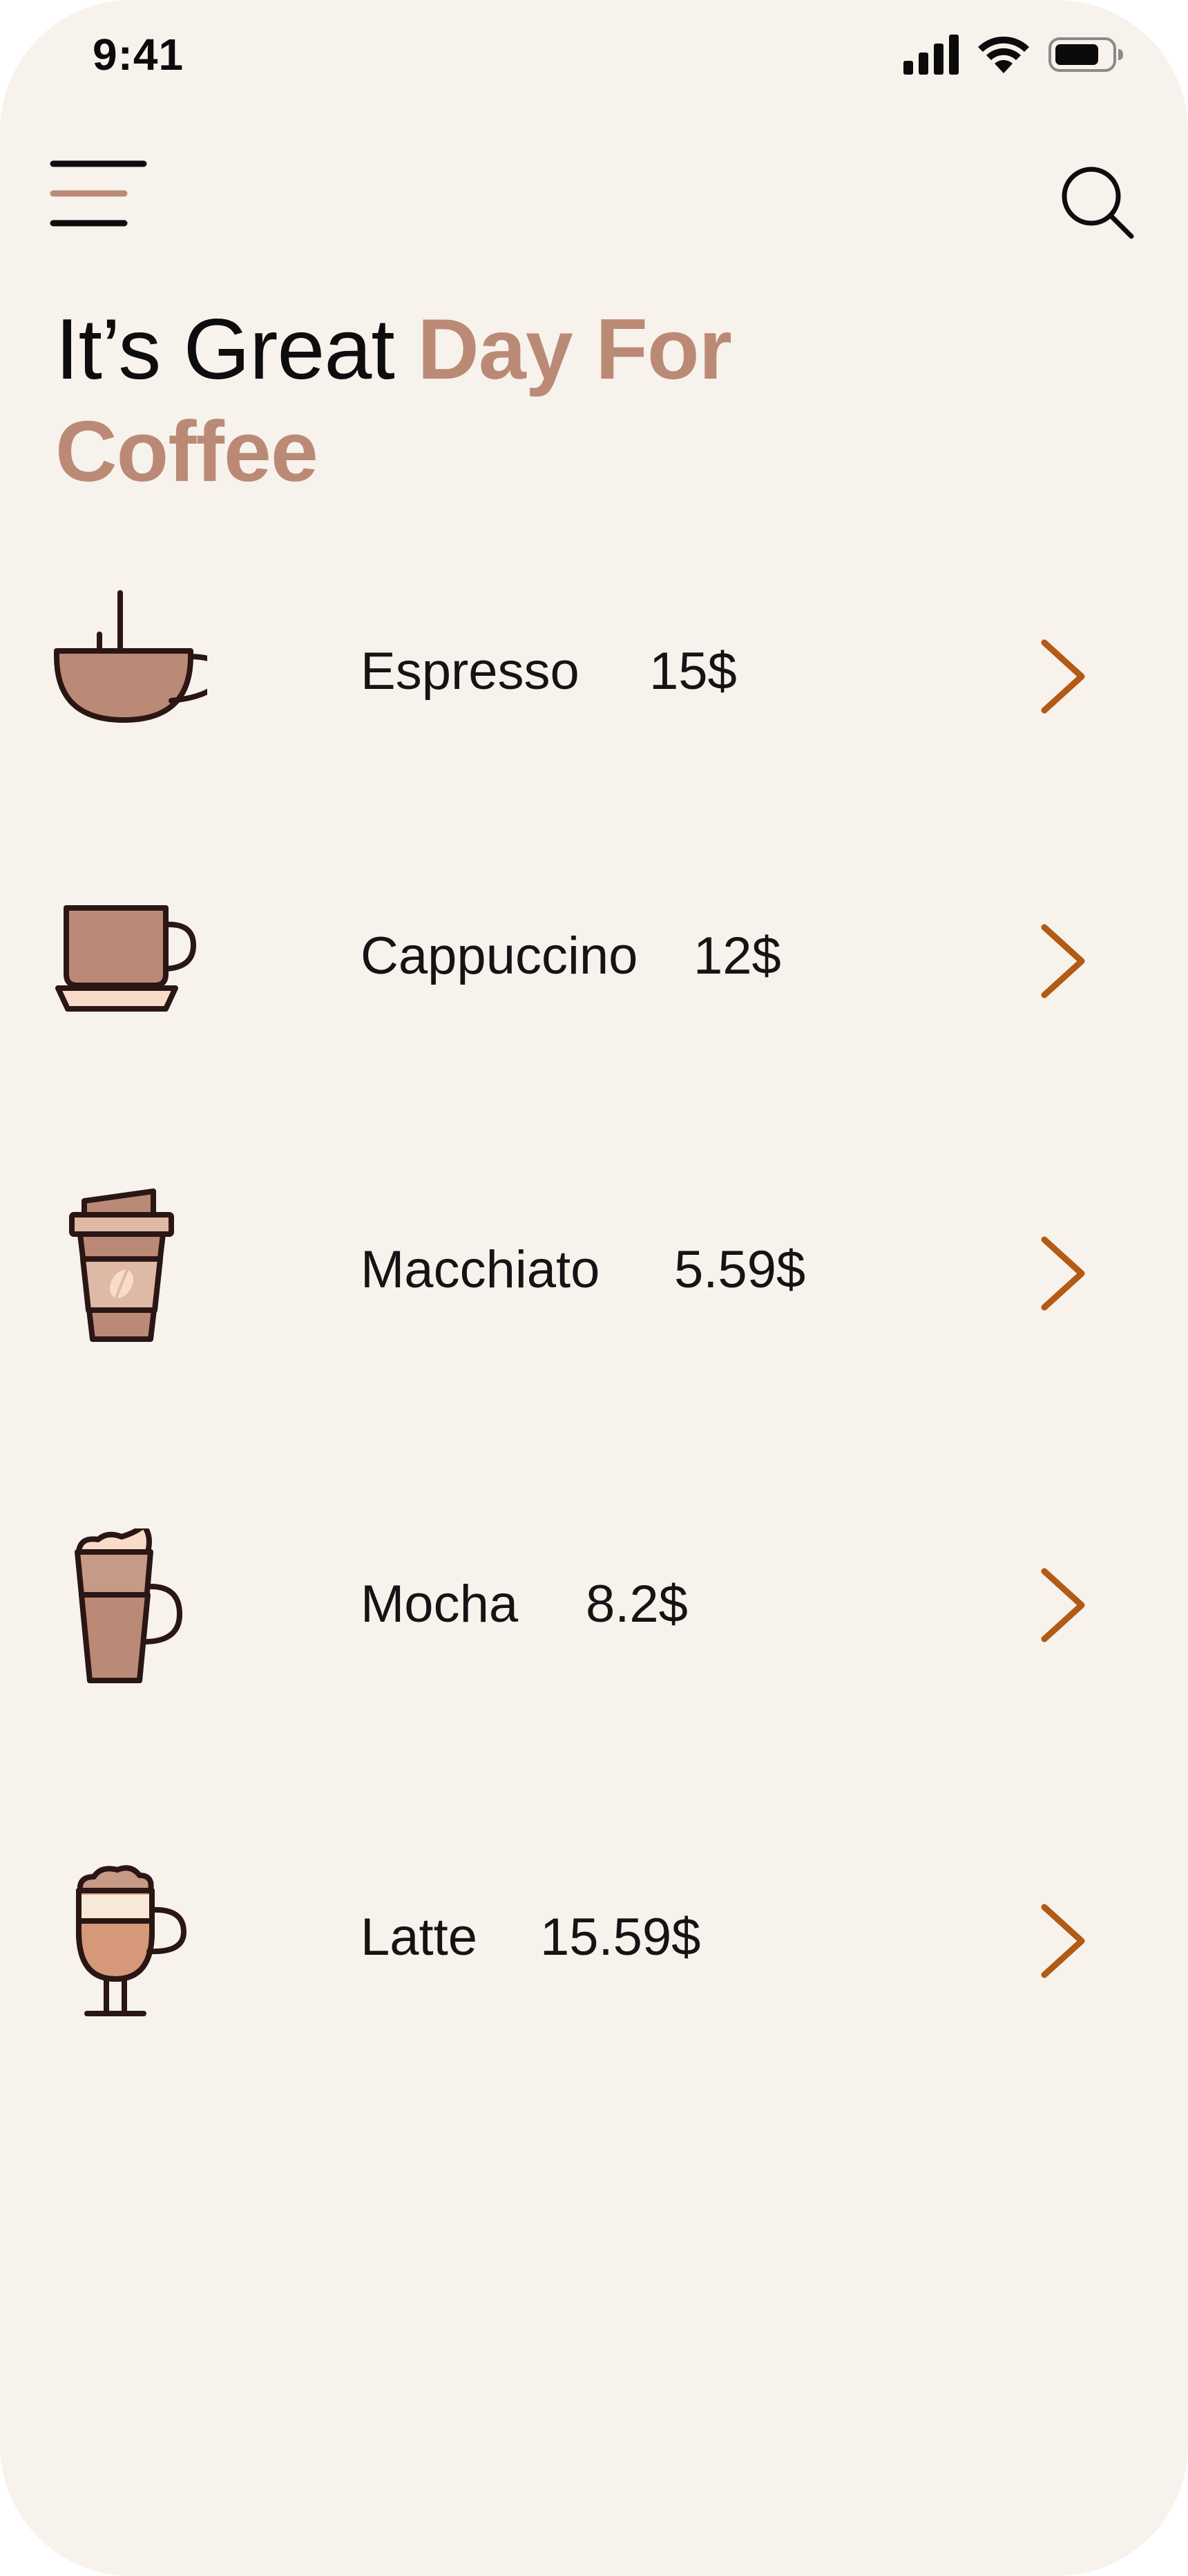  What do you see at coordinates (594, 674) in the screenshot?
I see `menu-item-espresso: Espresso 15$` at bounding box center [594, 674].